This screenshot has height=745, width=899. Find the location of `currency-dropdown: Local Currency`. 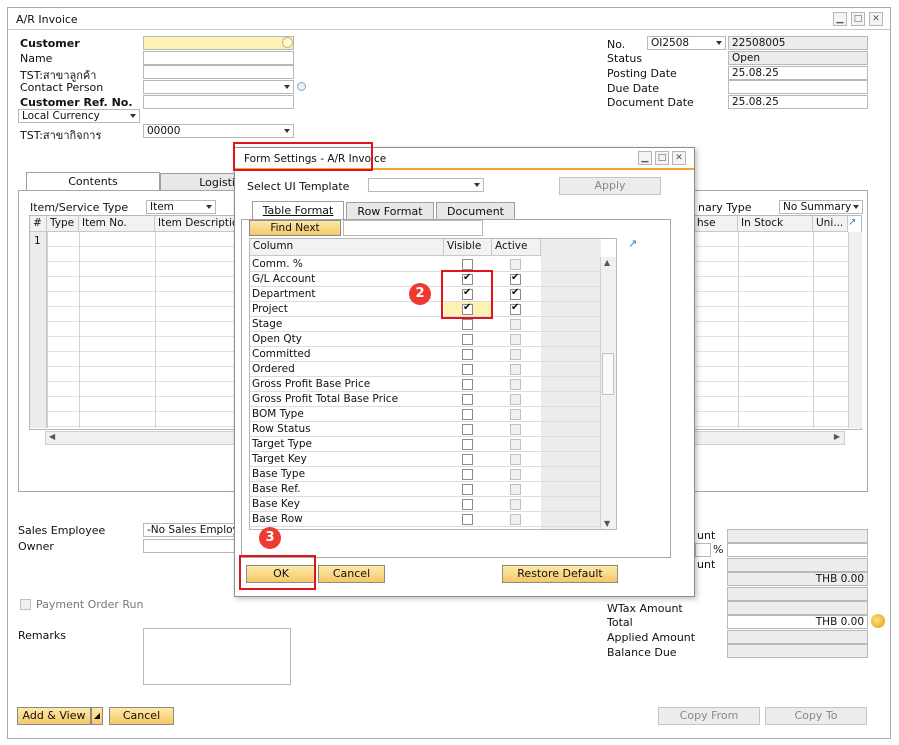

currency-dropdown: Local Currency is located at coordinates (79, 116).